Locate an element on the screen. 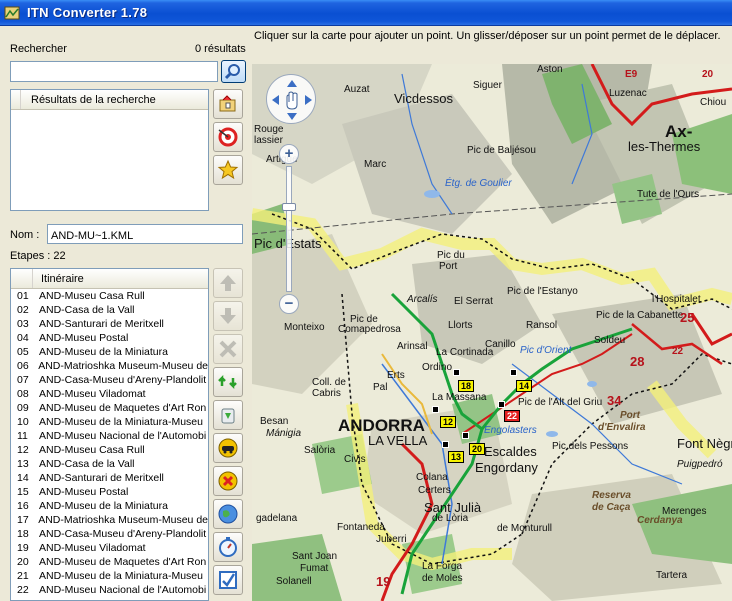 The image size is (732, 601). target-button is located at coordinates (228, 137).